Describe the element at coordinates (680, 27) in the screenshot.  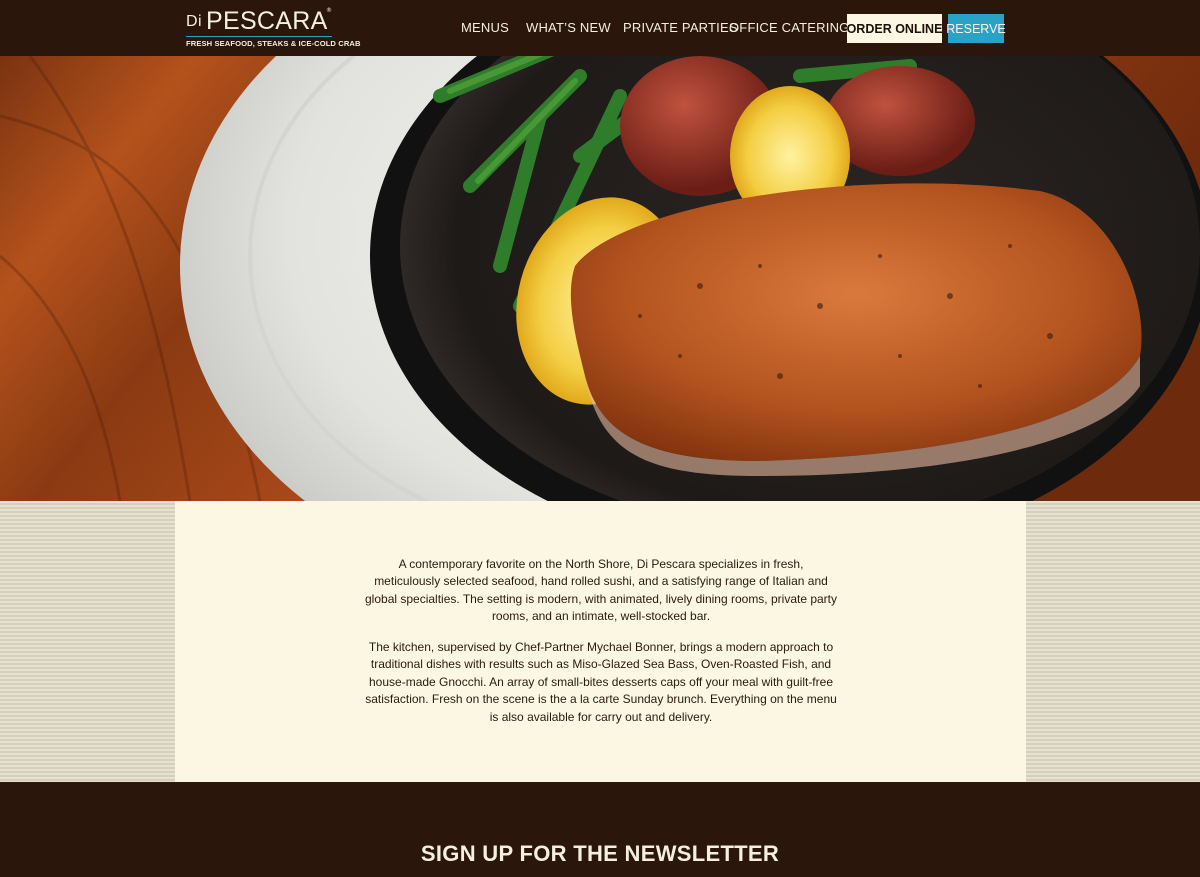
I see `nav-private-parties: PRIVATE PARTIES` at that location.